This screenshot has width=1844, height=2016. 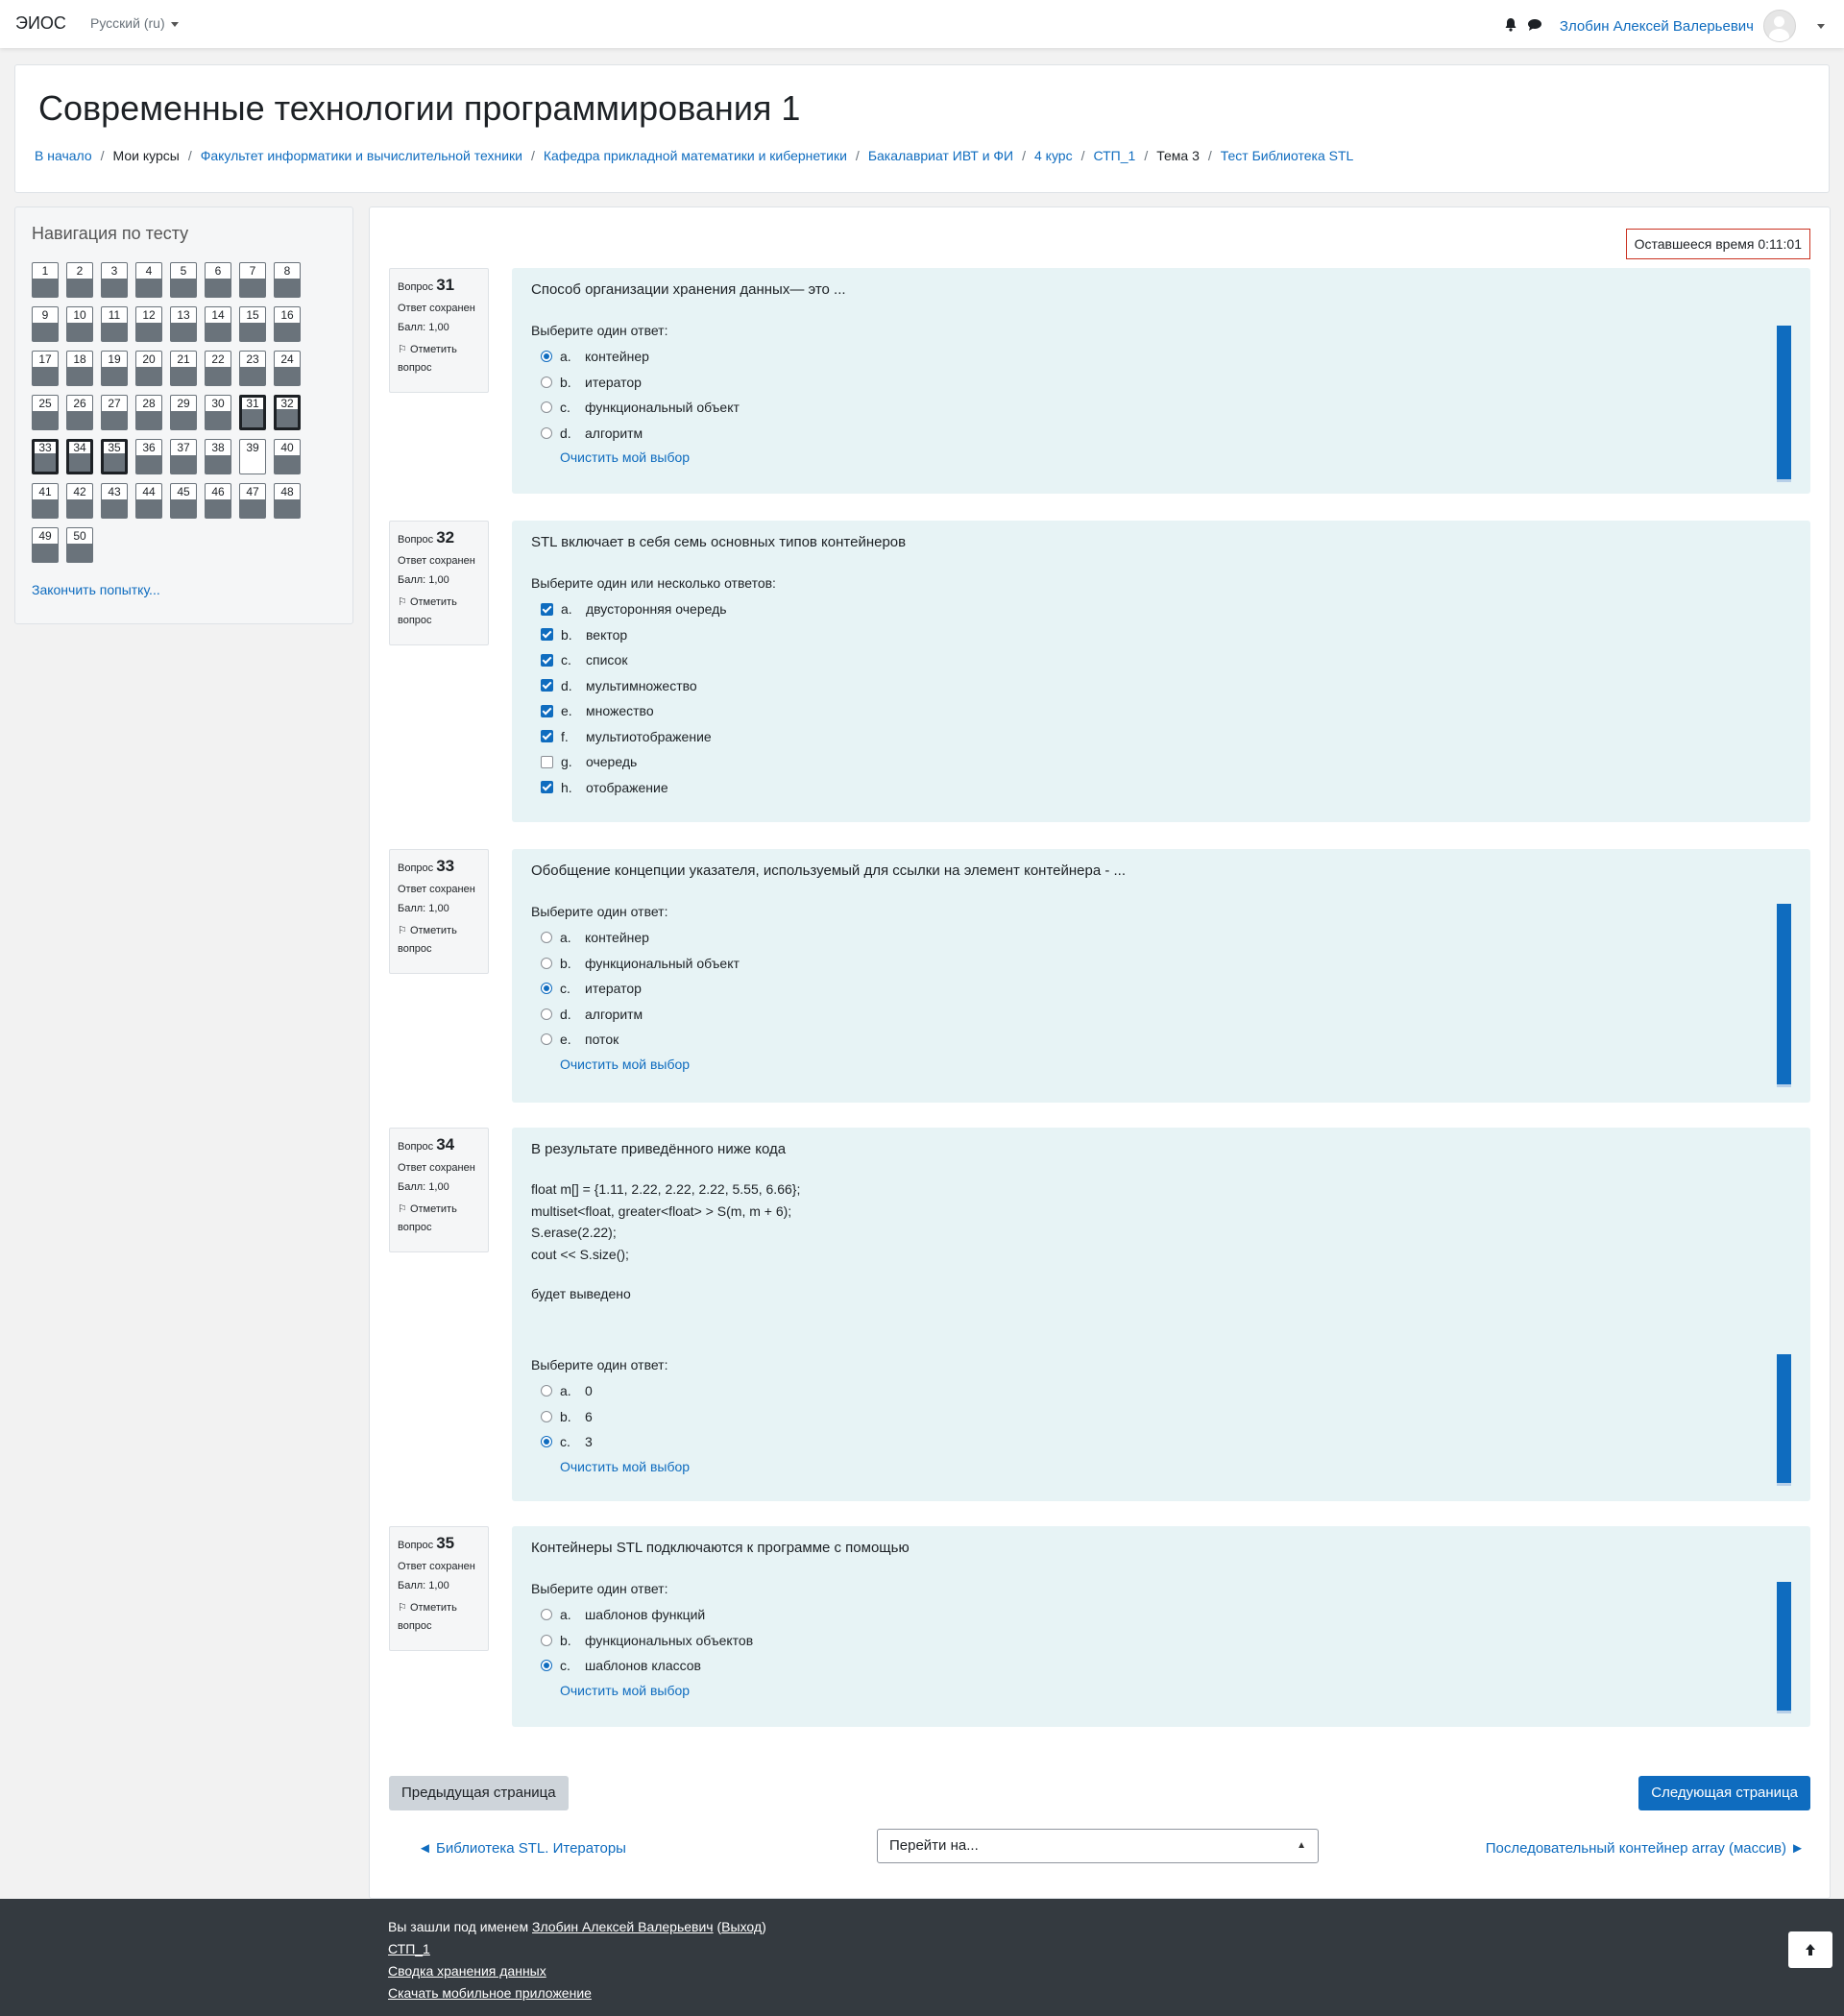 I want to click on quiz-nav-button: 8, so click(x=287, y=280).